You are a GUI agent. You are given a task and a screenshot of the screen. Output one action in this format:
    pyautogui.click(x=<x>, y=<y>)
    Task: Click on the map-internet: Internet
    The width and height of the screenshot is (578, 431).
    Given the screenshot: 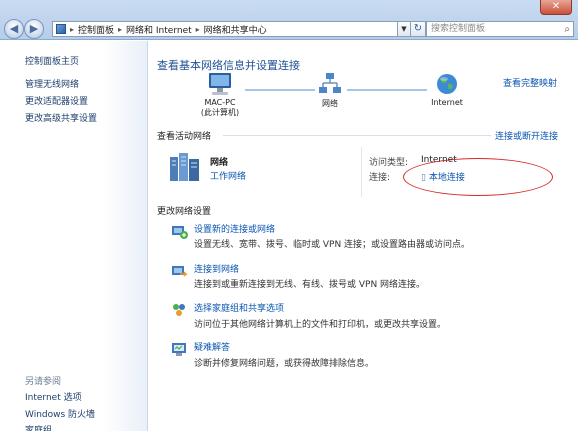 What is the action you would take?
    pyautogui.click(x=447, y=89)
    